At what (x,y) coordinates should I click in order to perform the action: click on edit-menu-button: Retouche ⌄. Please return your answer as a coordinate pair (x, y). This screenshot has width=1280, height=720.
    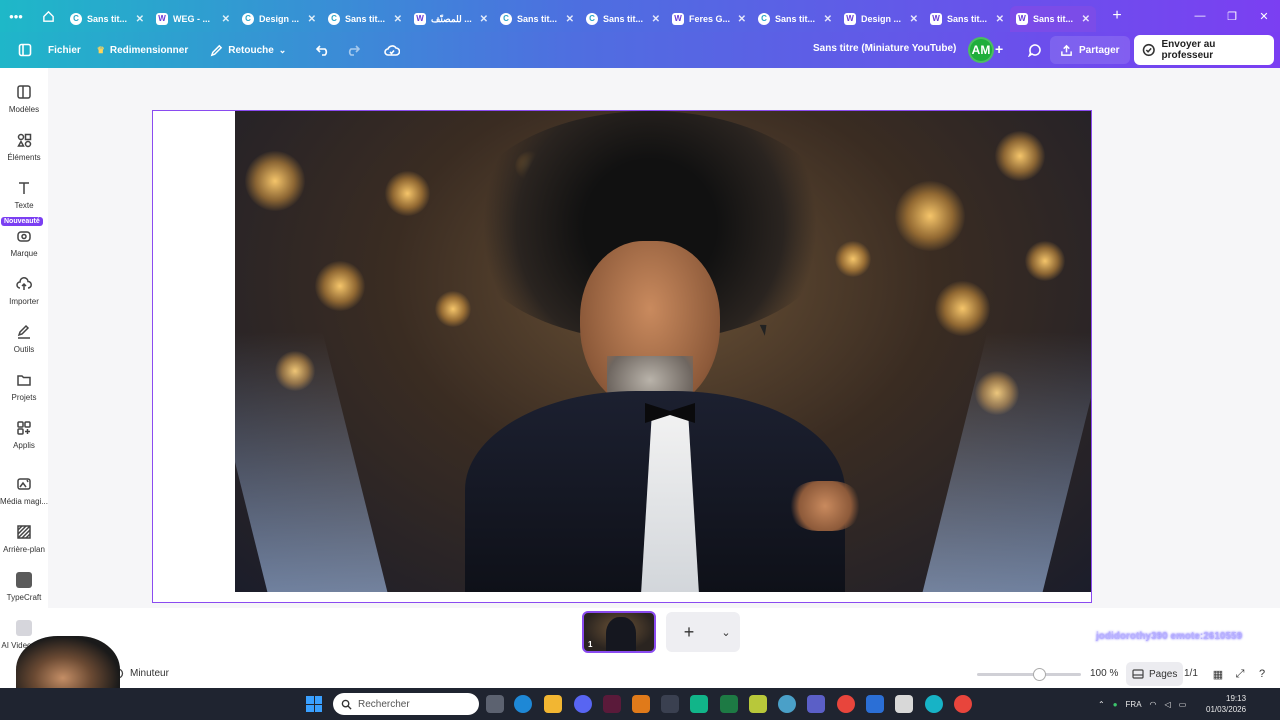
    Looking at the image, I should click on (248, 50).